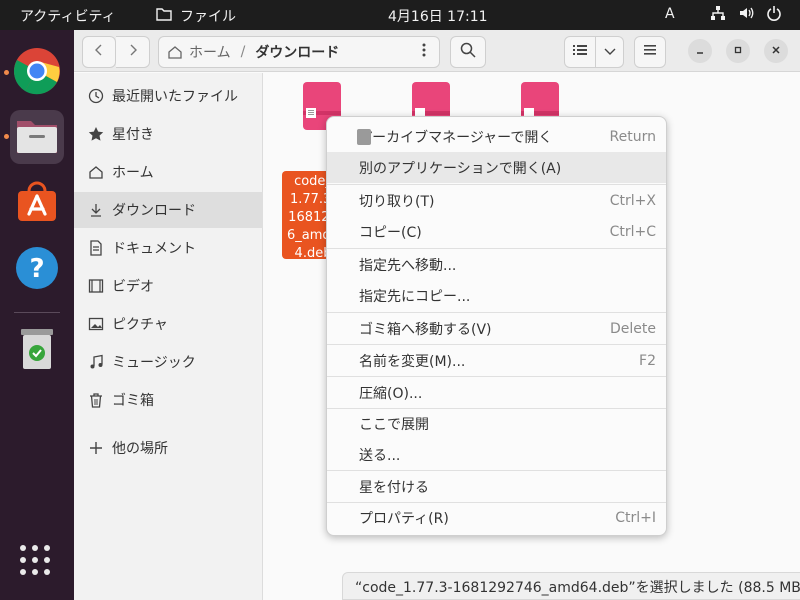 The height and width of the screenshot is (600, 800). What do you see at coordinates (632, 231) in the screenshot?
I see `menu-item-accel: Ctrl+C` at bounding box center [632, 231].